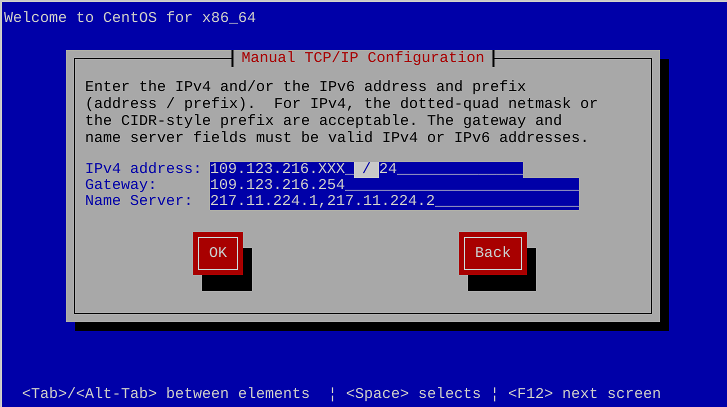 The image size is (727, 407). Describe the element at coordinates (493, 253) in the screenshot. I see `dialog-button: Back` at that location.